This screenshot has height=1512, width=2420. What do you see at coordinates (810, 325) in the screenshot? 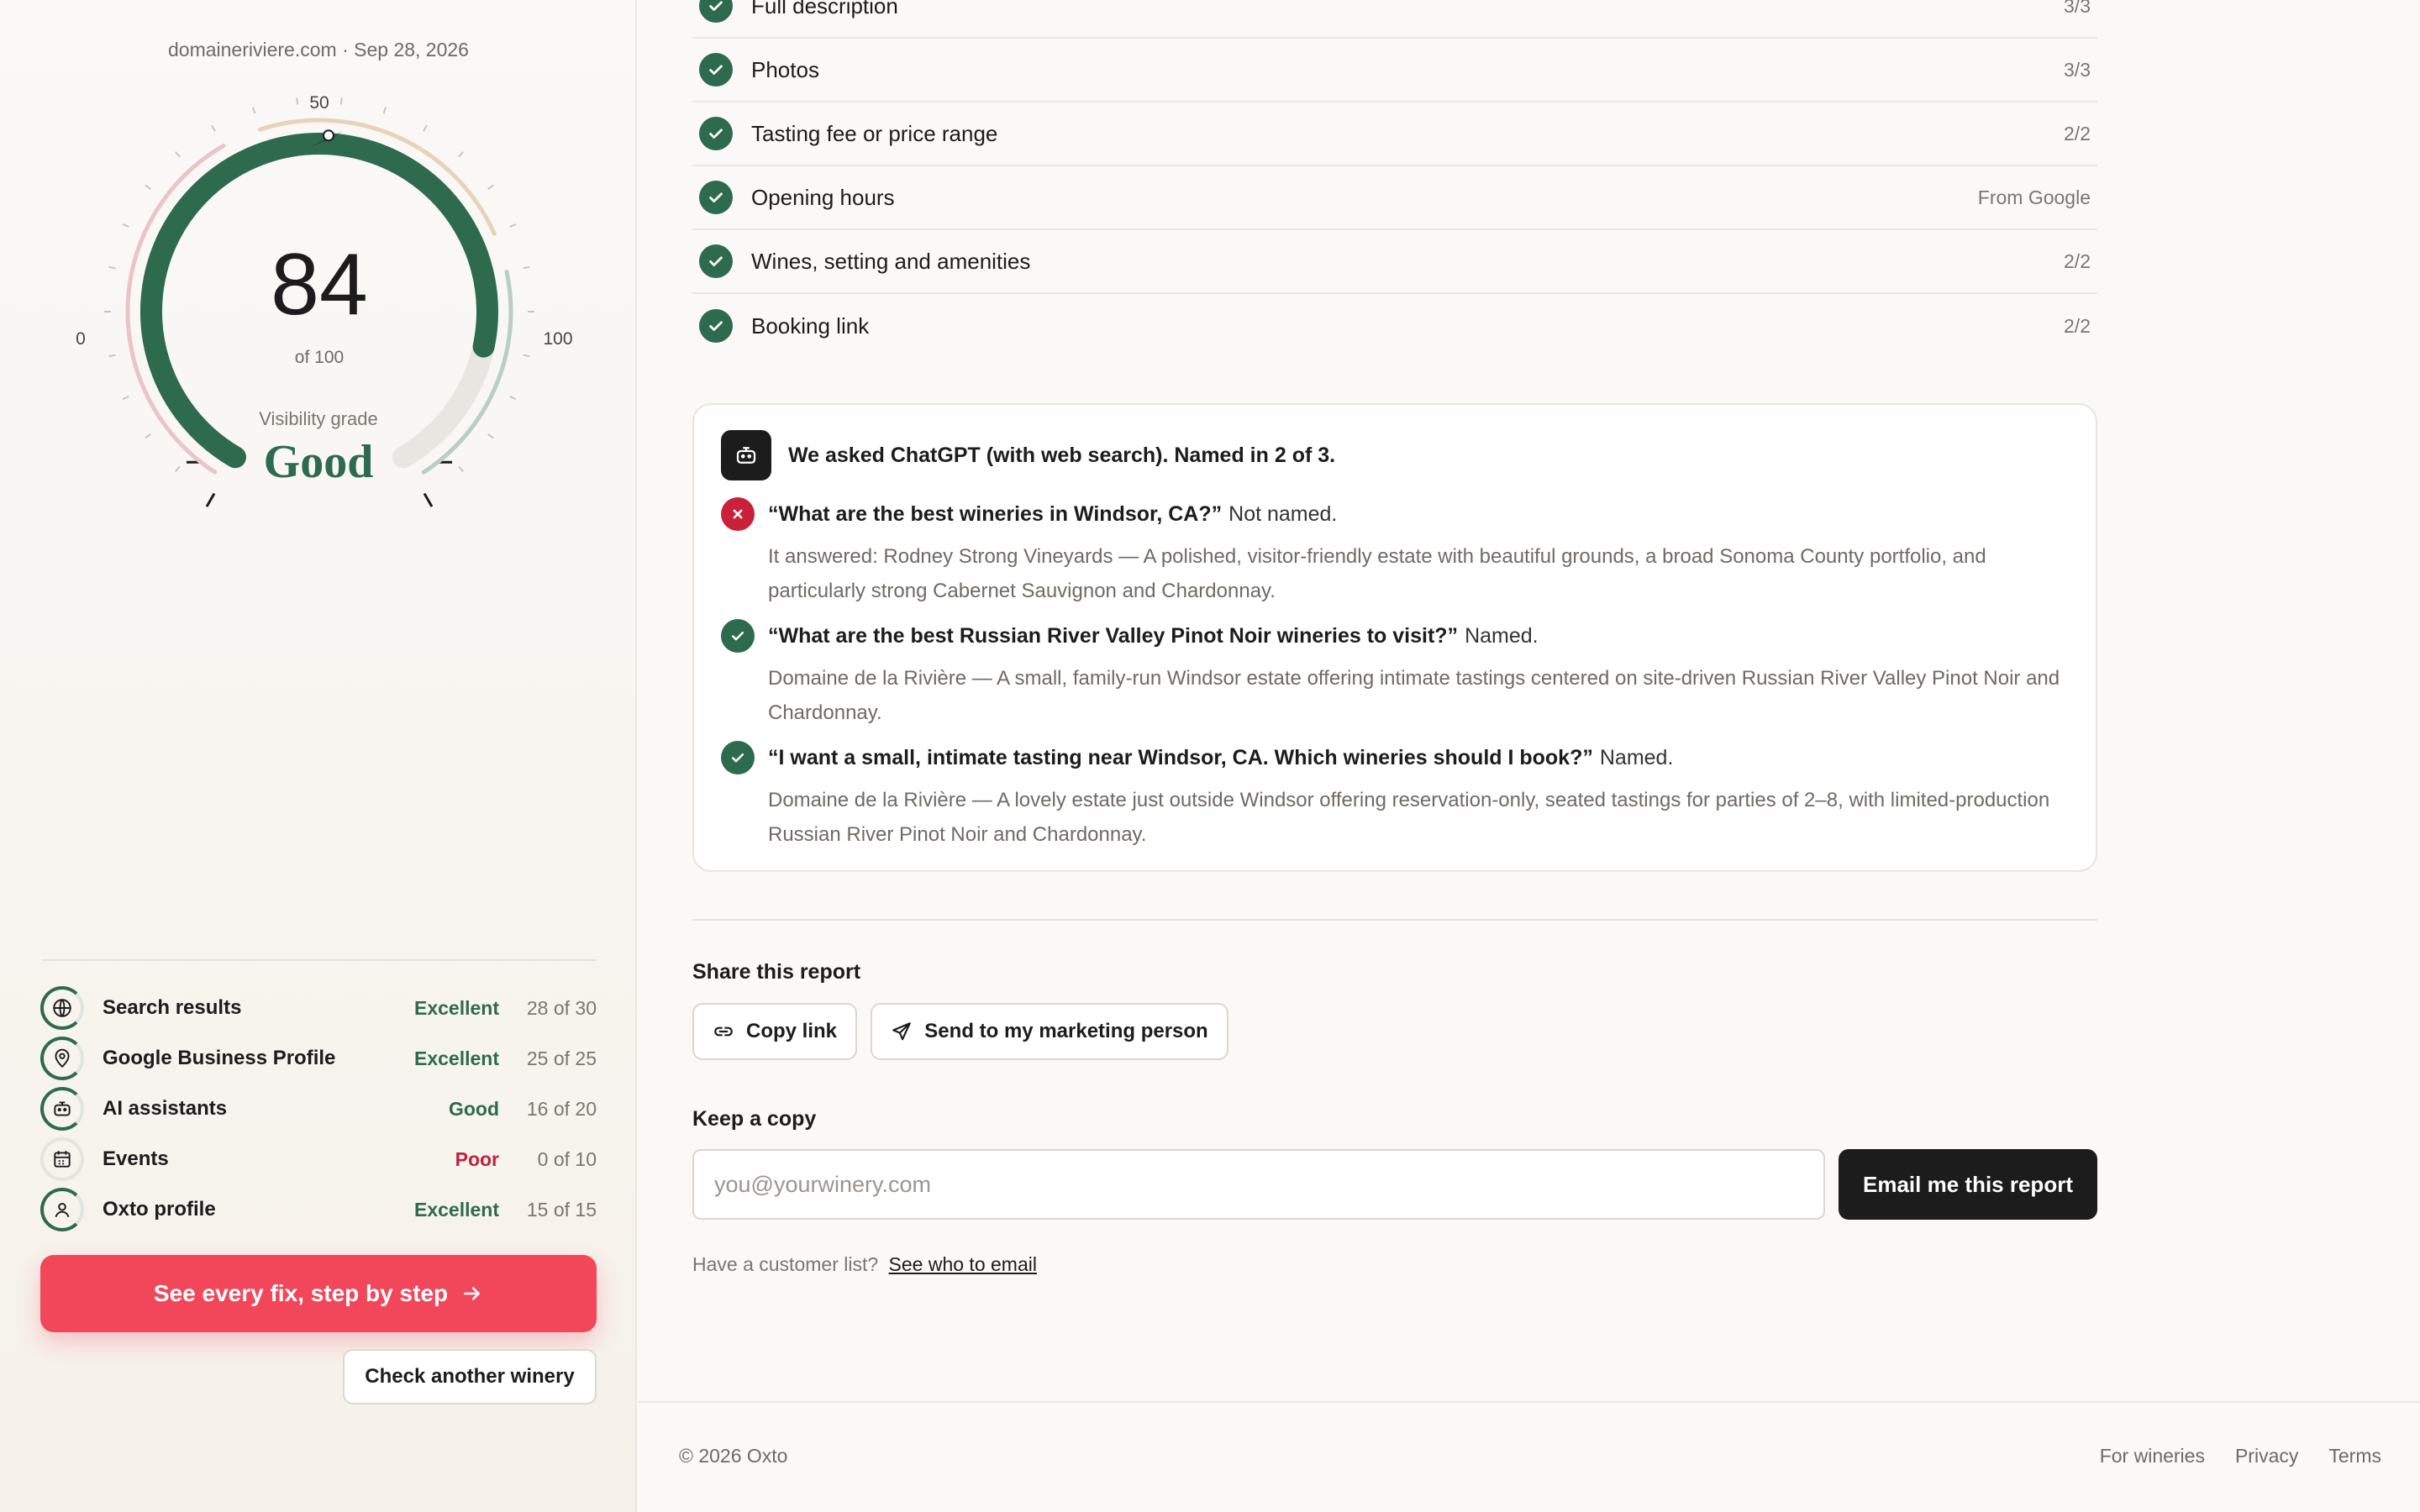
I see `checklist-label: Booking link` at bounding box center [810, 325].